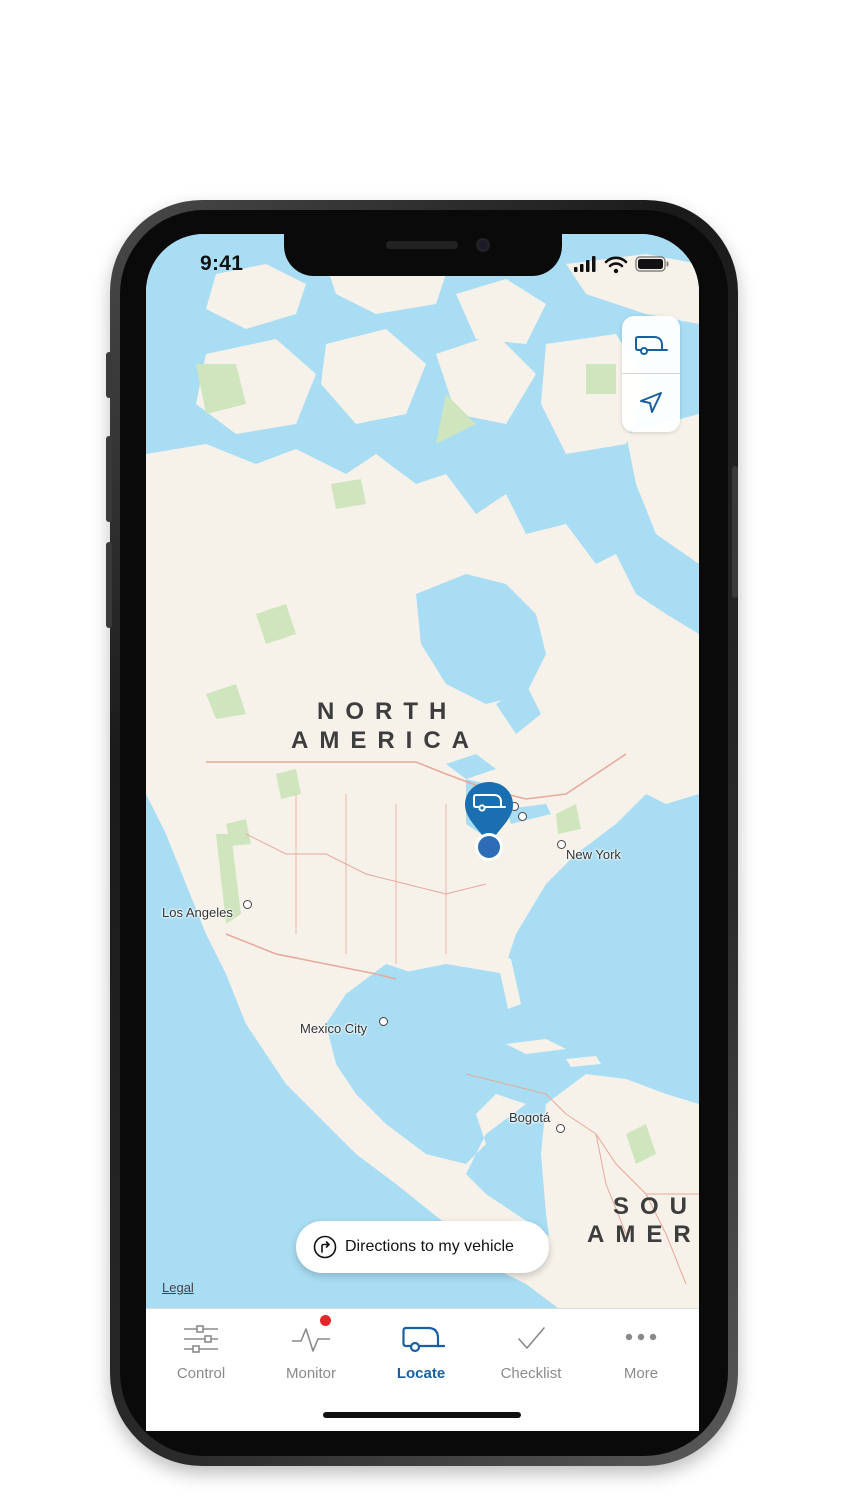 This screenshot has width=844, height=1500. I want to click on tab-label-control: Control, so click(201, 1373).